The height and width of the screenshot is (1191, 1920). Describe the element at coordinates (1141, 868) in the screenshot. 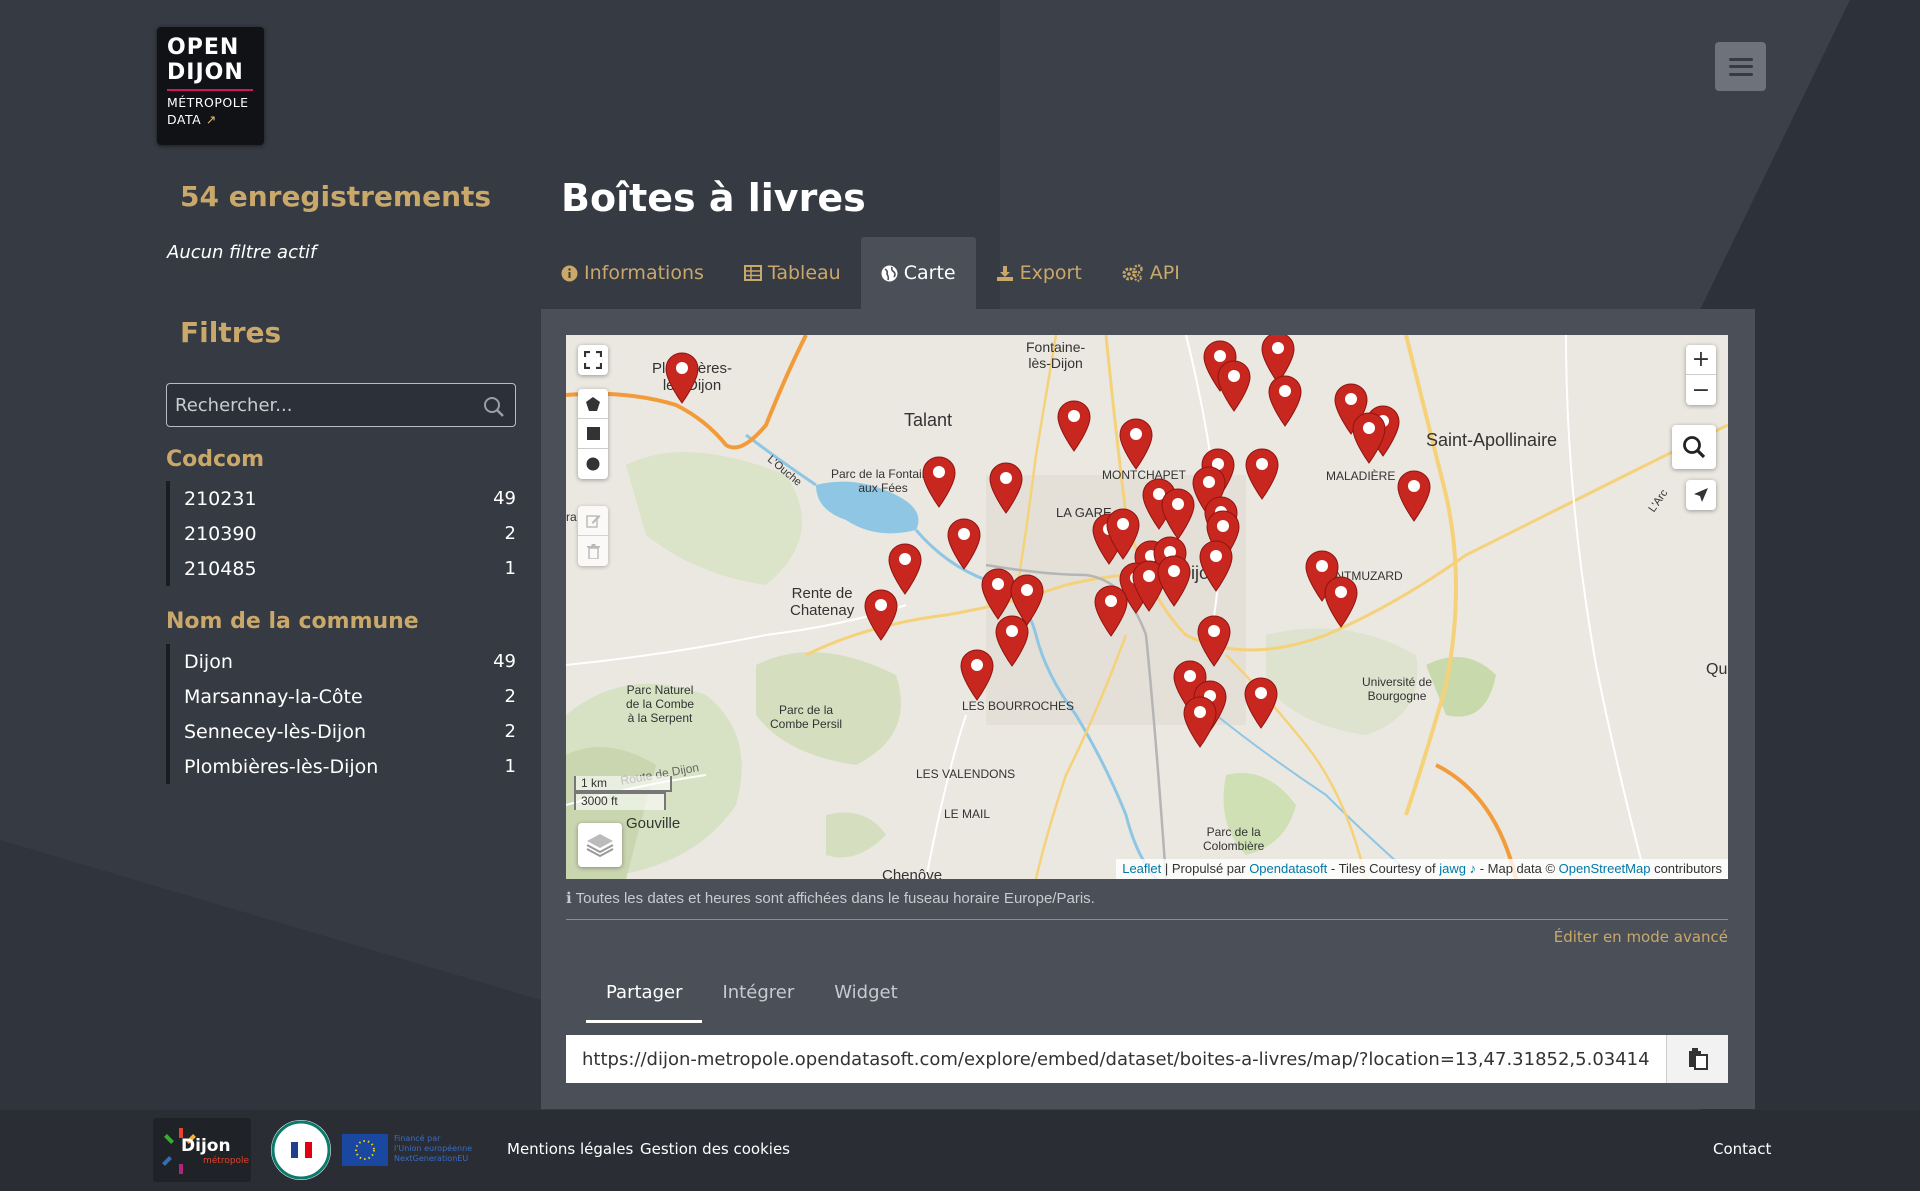

I see `leaflet-link: Leaflet` at that location.